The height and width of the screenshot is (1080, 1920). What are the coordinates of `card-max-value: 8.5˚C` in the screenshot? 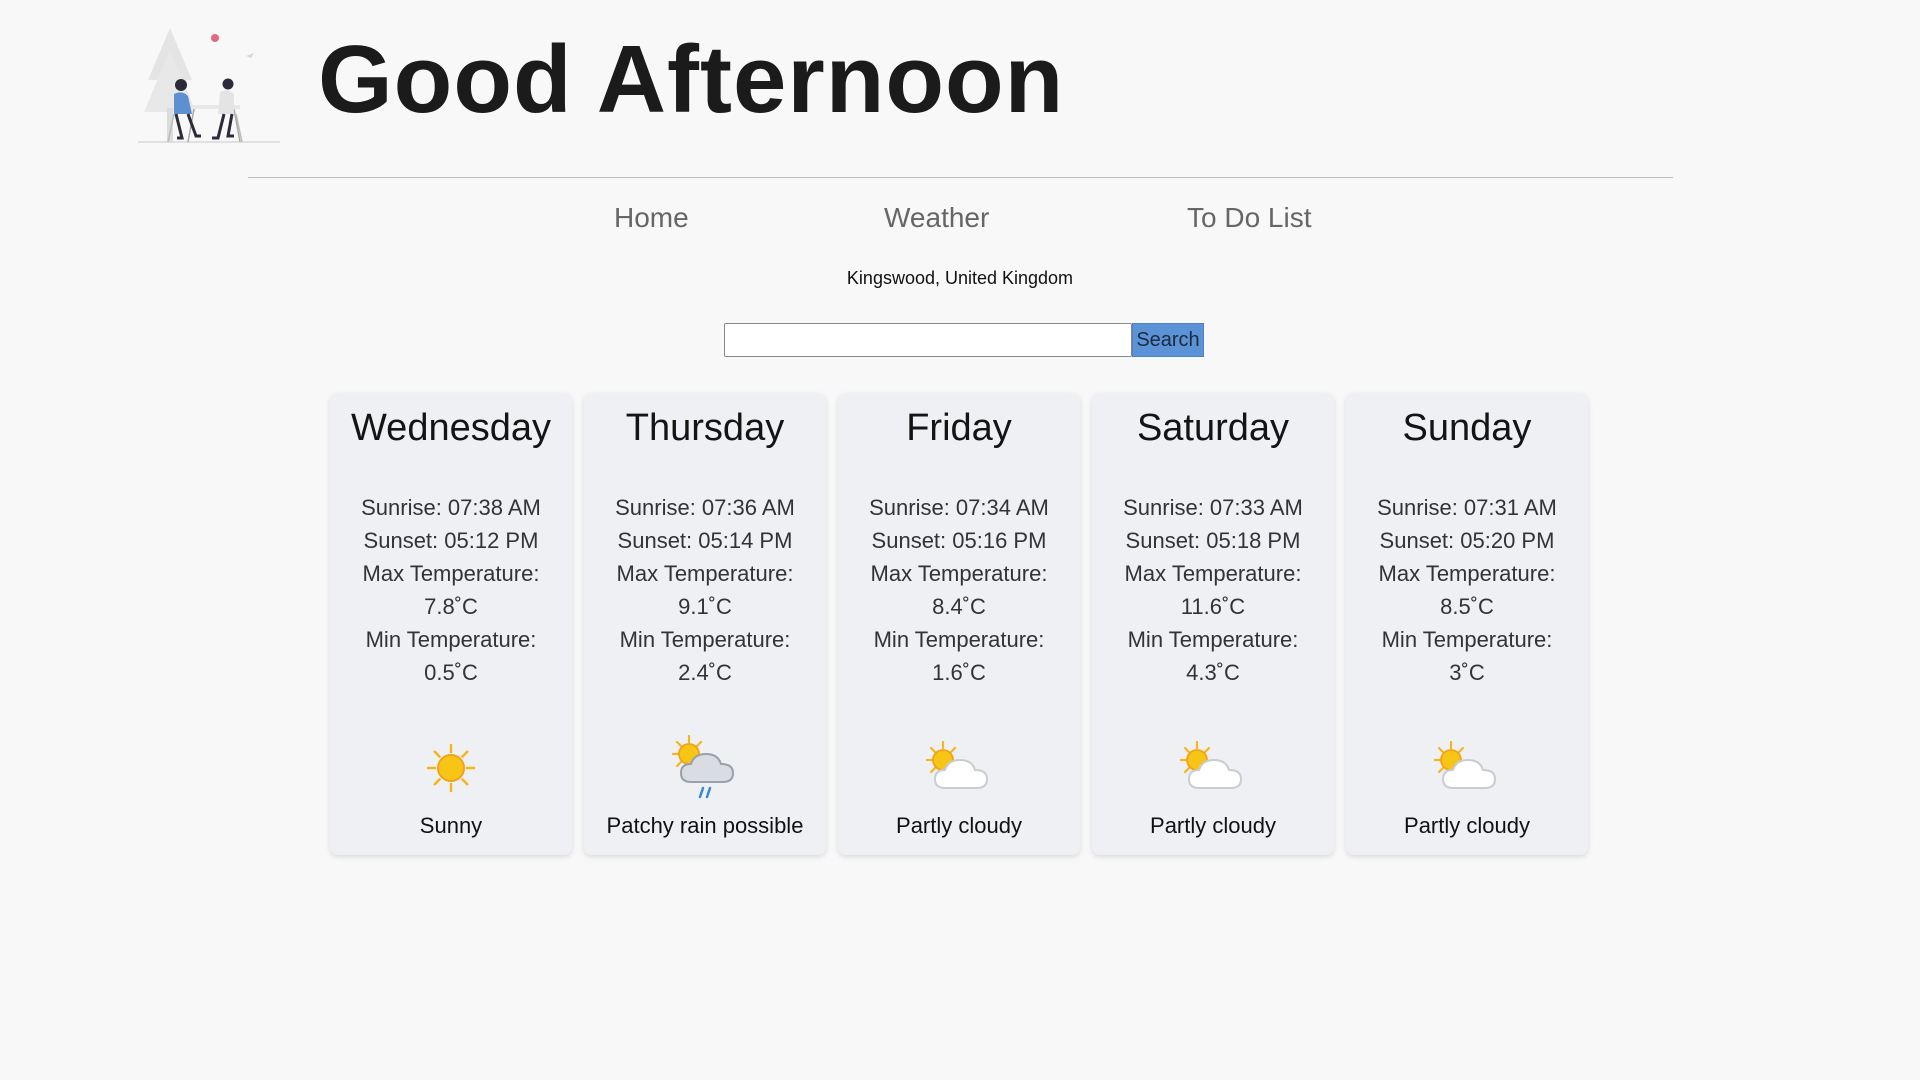 It's located at (1467, 606).